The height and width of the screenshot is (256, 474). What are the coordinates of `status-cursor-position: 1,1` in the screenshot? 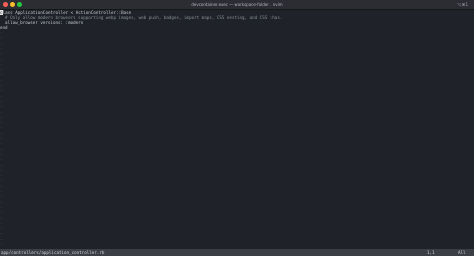 It's located at (431, 252).